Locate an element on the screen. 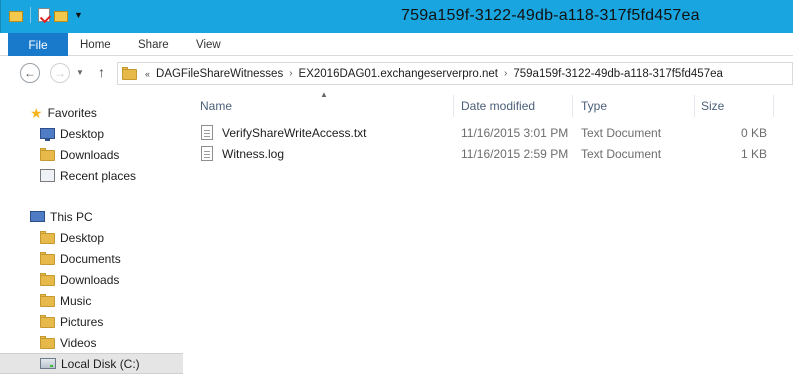 Image resolution: width=793 pixels, height=376 pixels. file-name: VerifyShareWriteAccess.txt is located at coordinates (294, 133).